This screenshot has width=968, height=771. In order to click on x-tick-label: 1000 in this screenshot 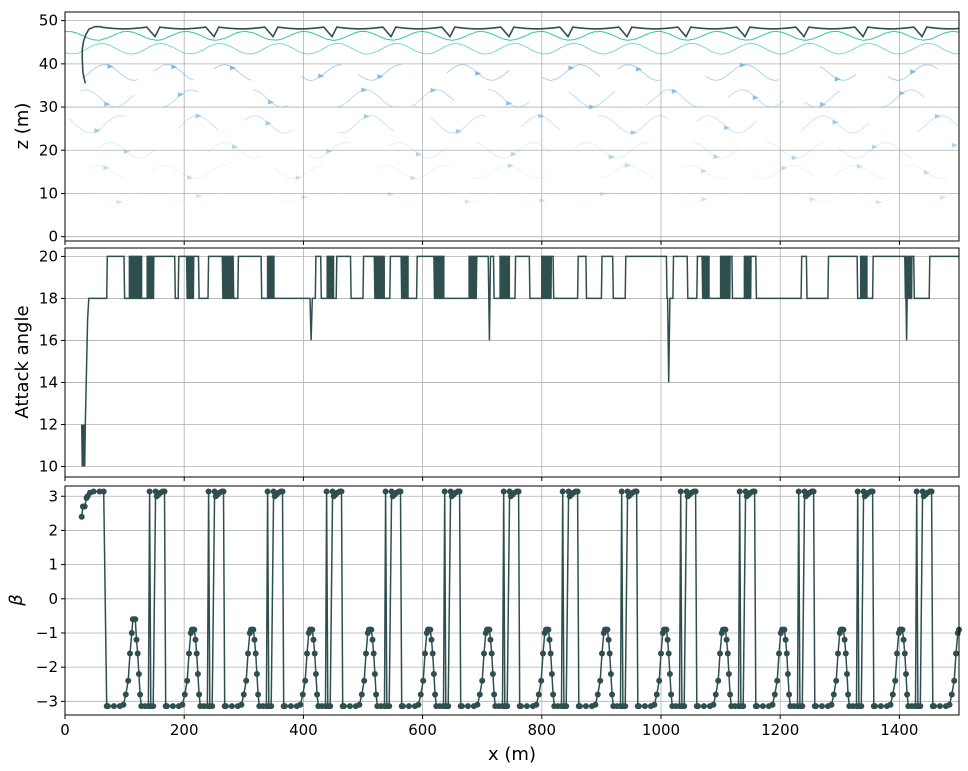, I will do `click(661, 730)`.